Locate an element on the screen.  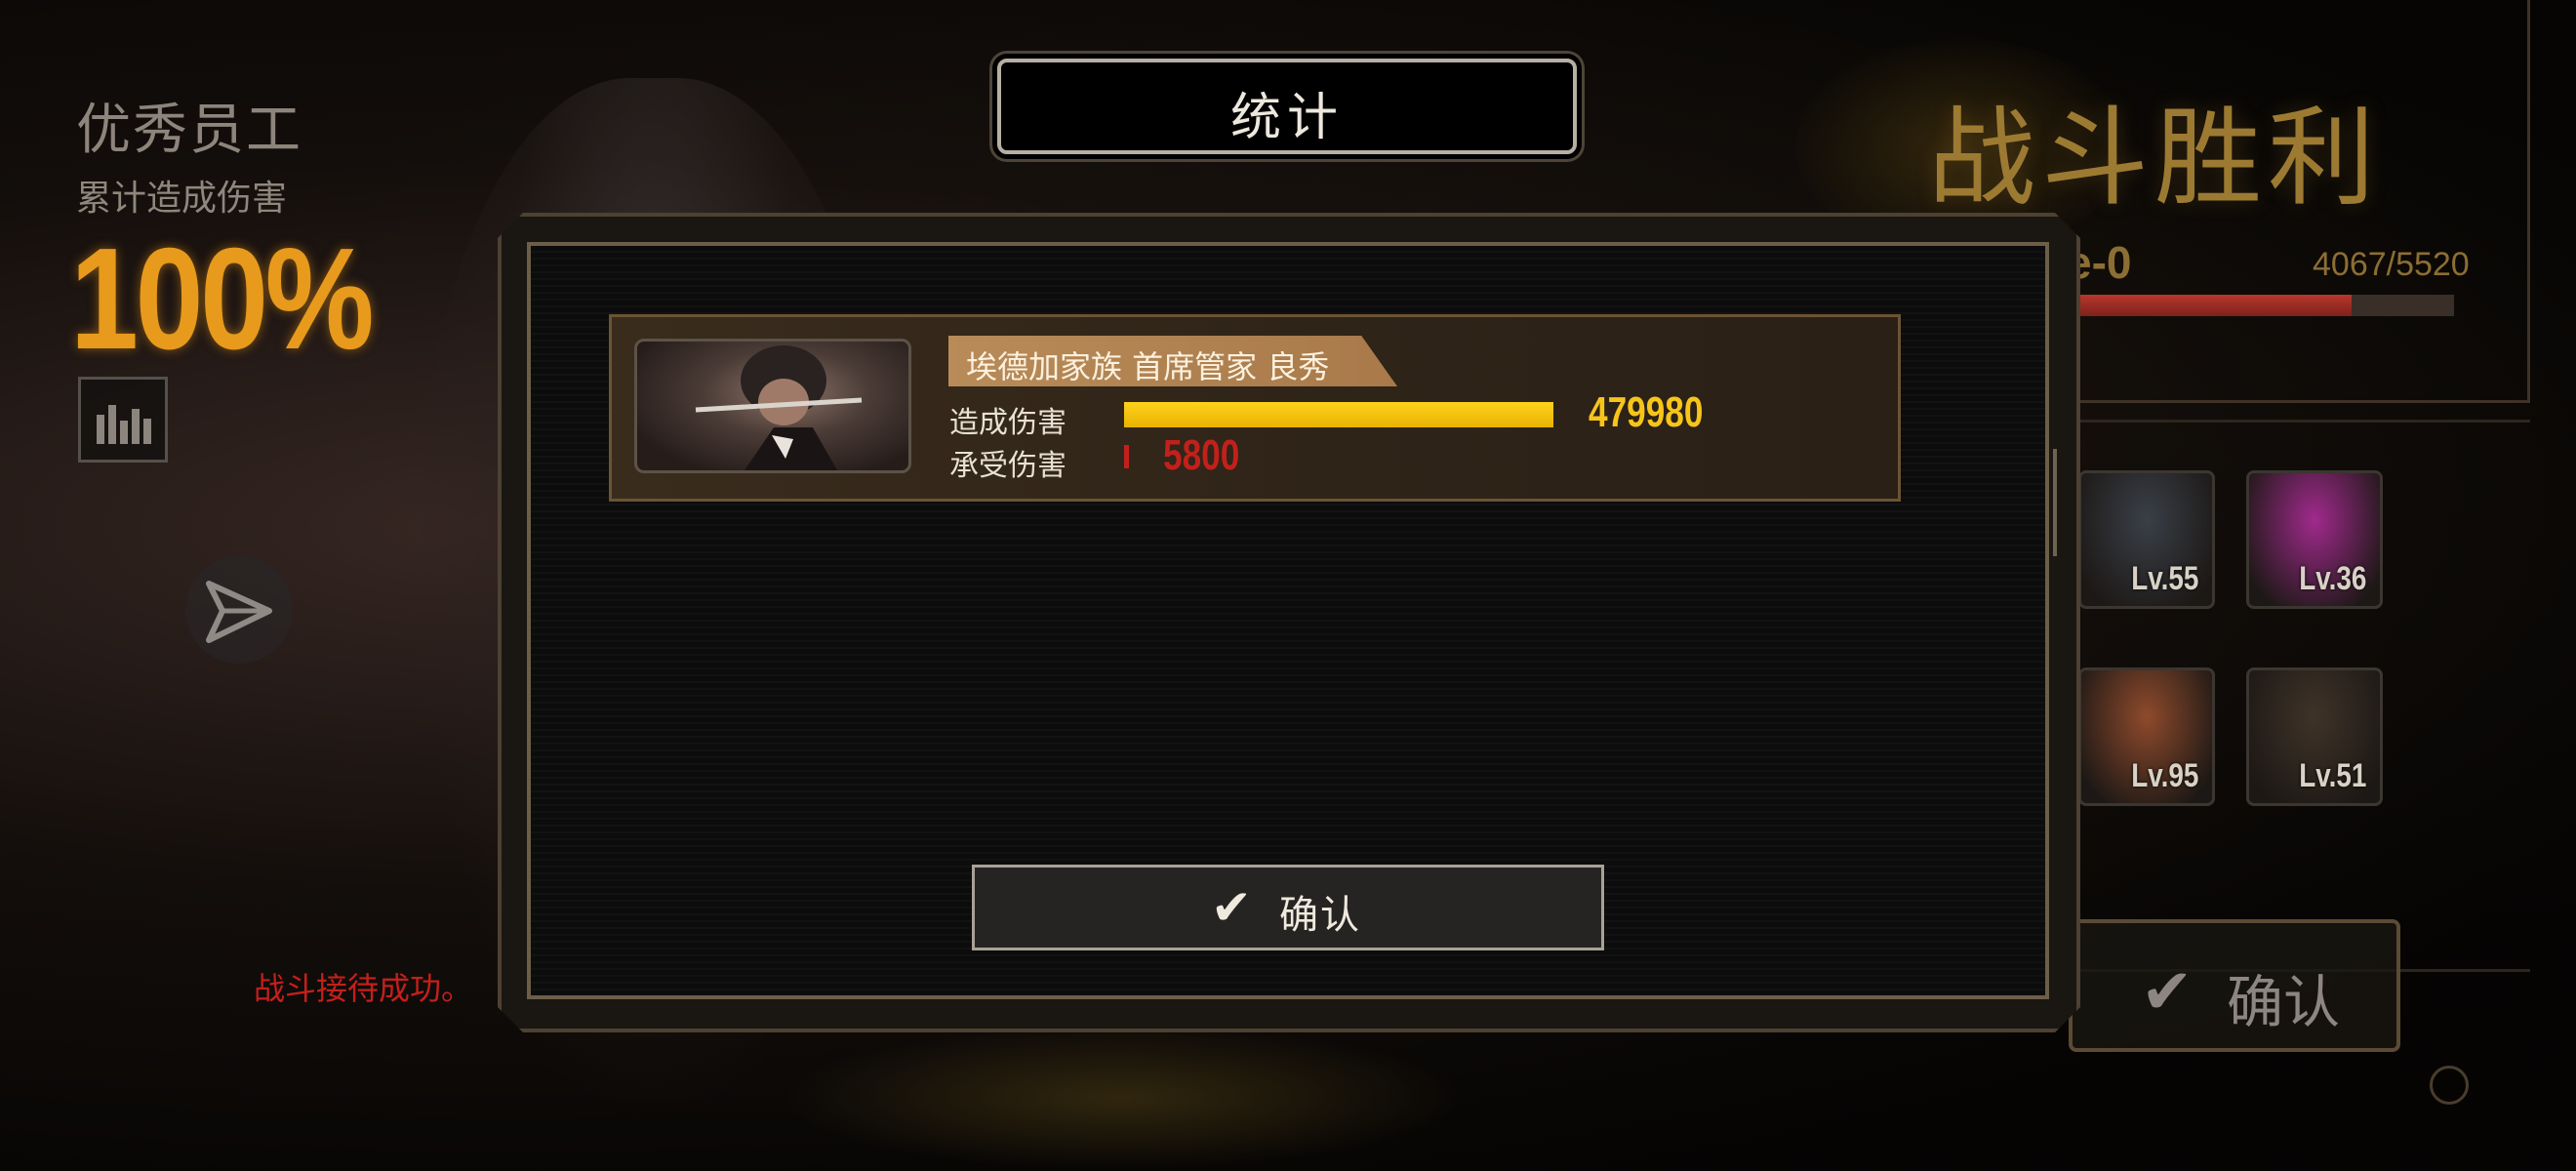
damage-taken-label: 承受伤害 is located at coordinates (1008, 466).